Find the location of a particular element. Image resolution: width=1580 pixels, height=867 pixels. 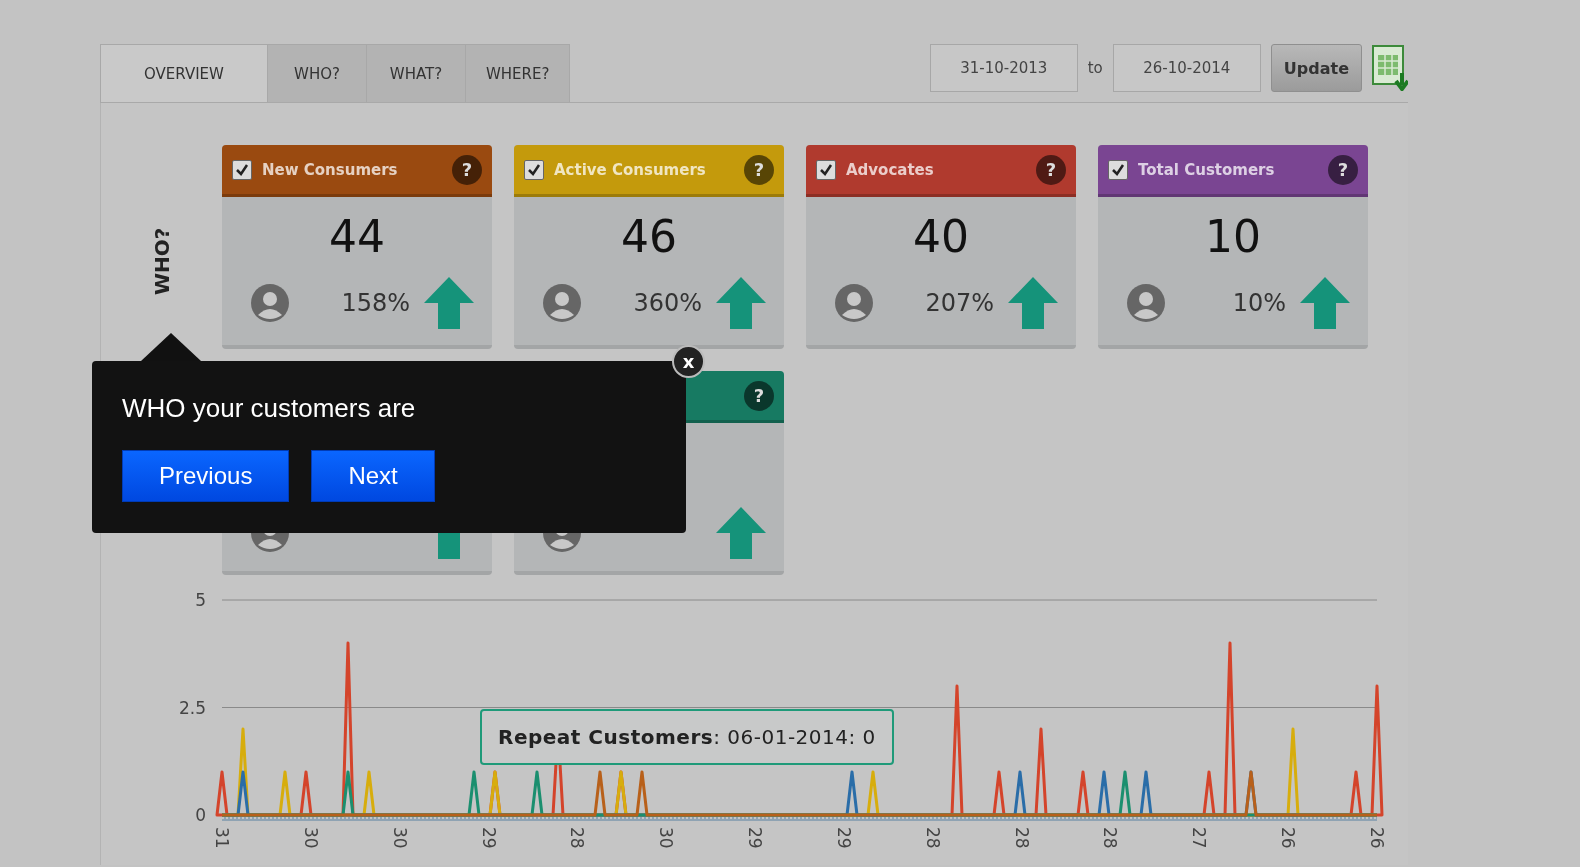

chart-tooltip: Repeat Customers: 06-01-2014: 0 is located at coordinates (687, 737).